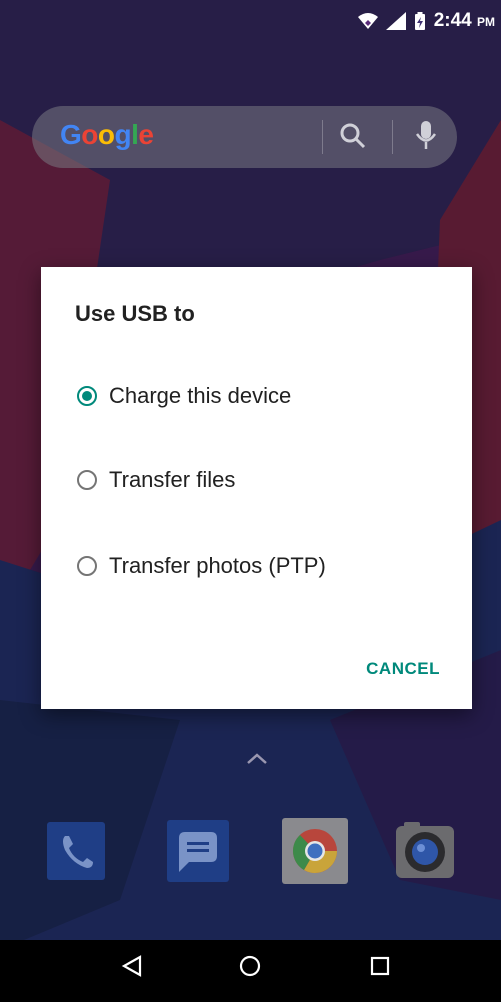 The width and height of the screenshot is (501, 1002). Describe the element at coordinates (353, 136) in the screenshot. I see `search-icon` at that location.